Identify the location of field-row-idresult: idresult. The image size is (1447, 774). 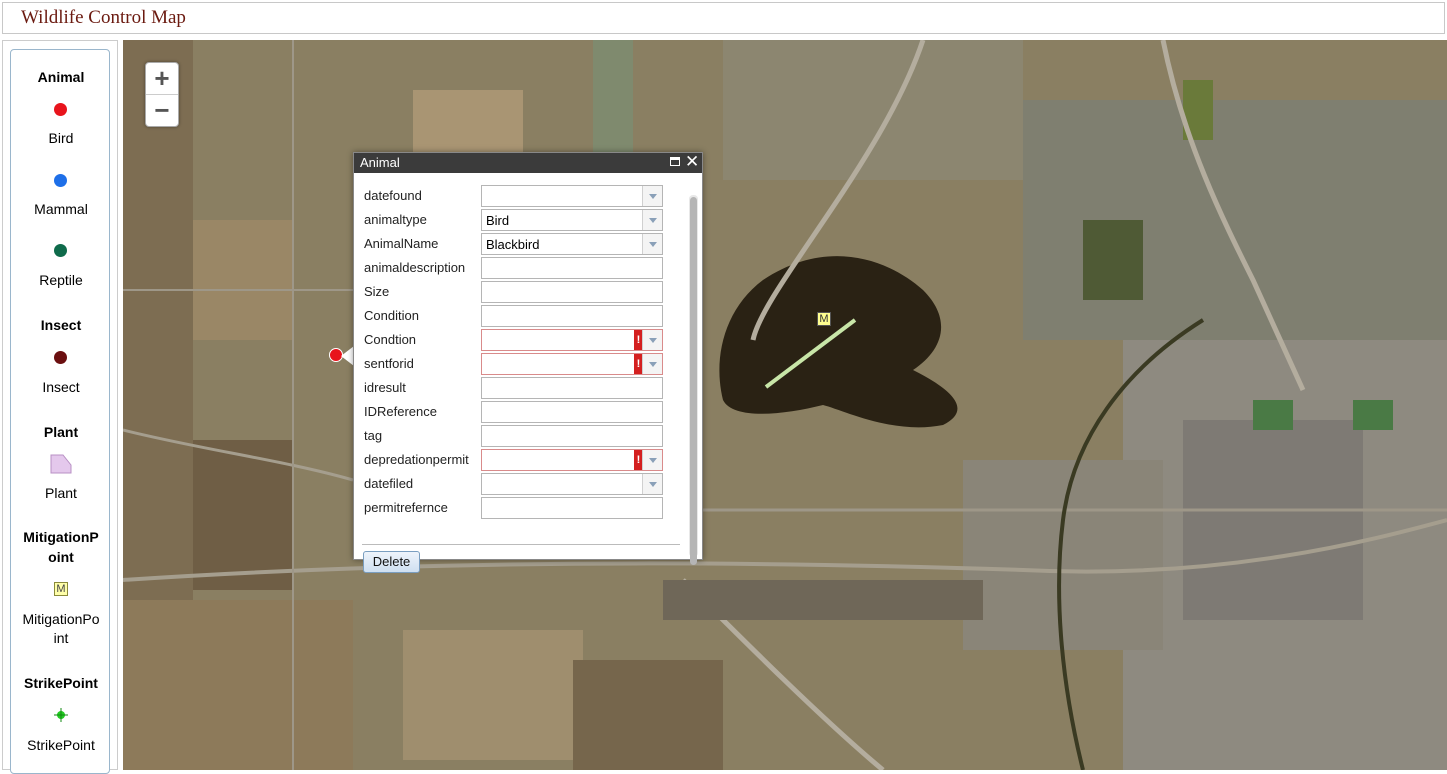
(524, 388).